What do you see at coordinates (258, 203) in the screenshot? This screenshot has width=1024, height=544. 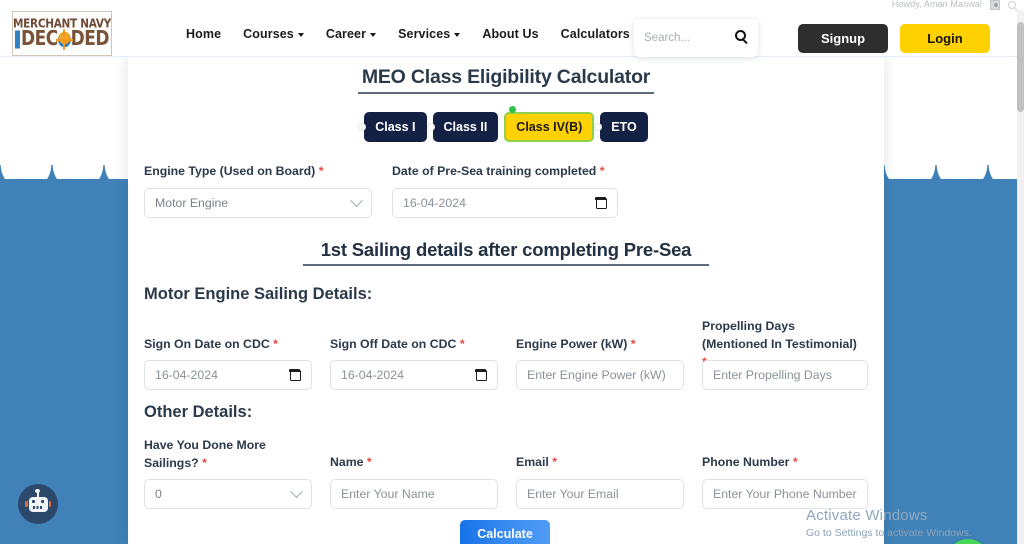 I see `engine-type-select: Motor Engine` at bounding box center [258, 203].